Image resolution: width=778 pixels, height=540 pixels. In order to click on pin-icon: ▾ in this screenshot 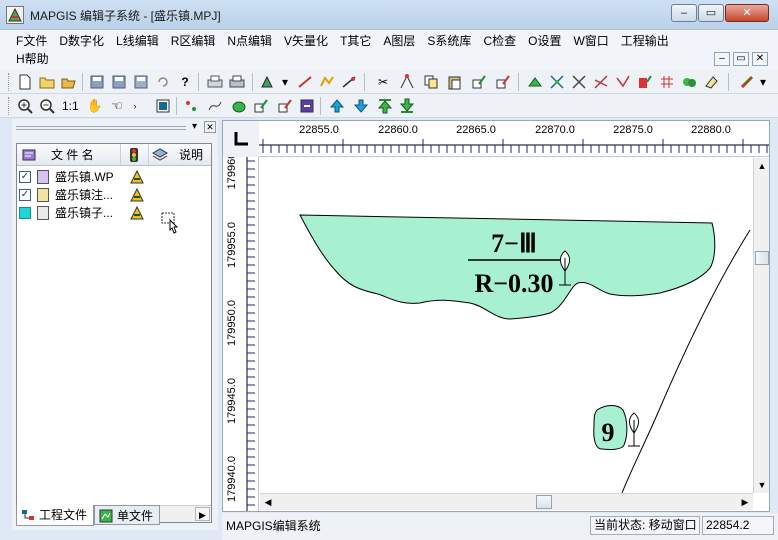, I will do `click(197, 127)`.